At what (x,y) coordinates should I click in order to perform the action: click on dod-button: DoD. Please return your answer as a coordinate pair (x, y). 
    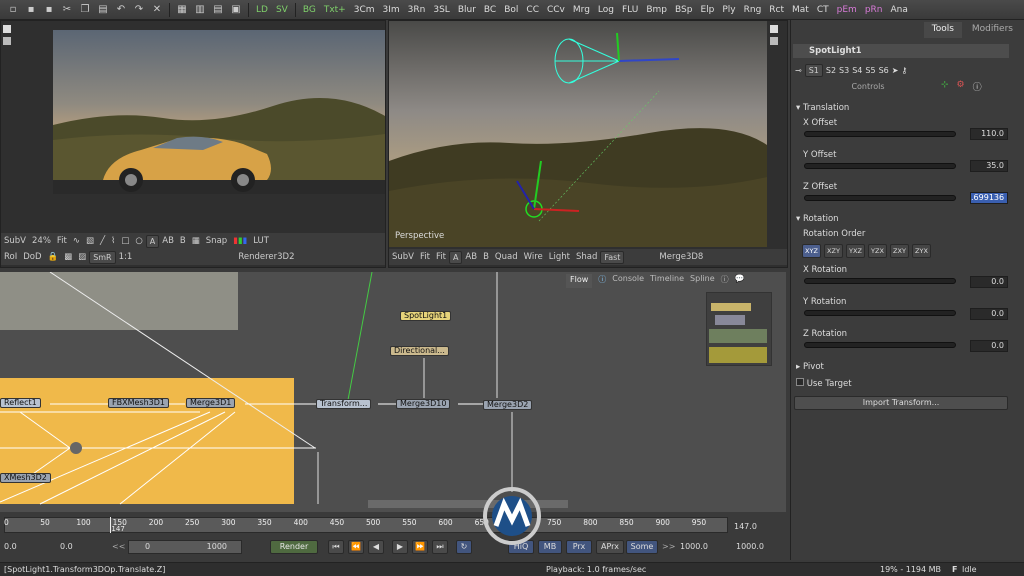
    Looking at the image, I should click on (32, 257).